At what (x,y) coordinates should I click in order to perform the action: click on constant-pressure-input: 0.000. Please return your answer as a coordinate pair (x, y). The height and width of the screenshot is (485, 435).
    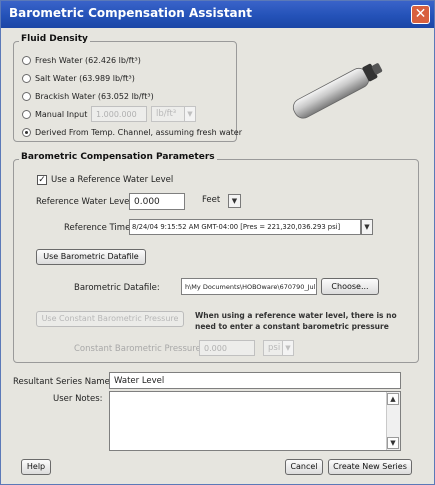
    Looking at the image, I should click on (227, 348).